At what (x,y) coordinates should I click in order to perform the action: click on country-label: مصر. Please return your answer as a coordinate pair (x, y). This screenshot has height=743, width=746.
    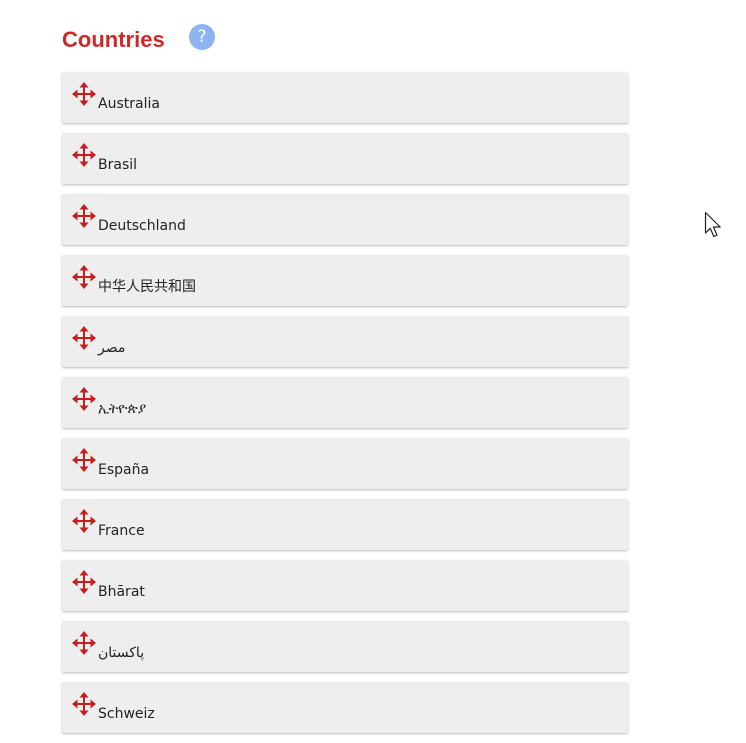
    Looking at the image, I should click on (112, 348).